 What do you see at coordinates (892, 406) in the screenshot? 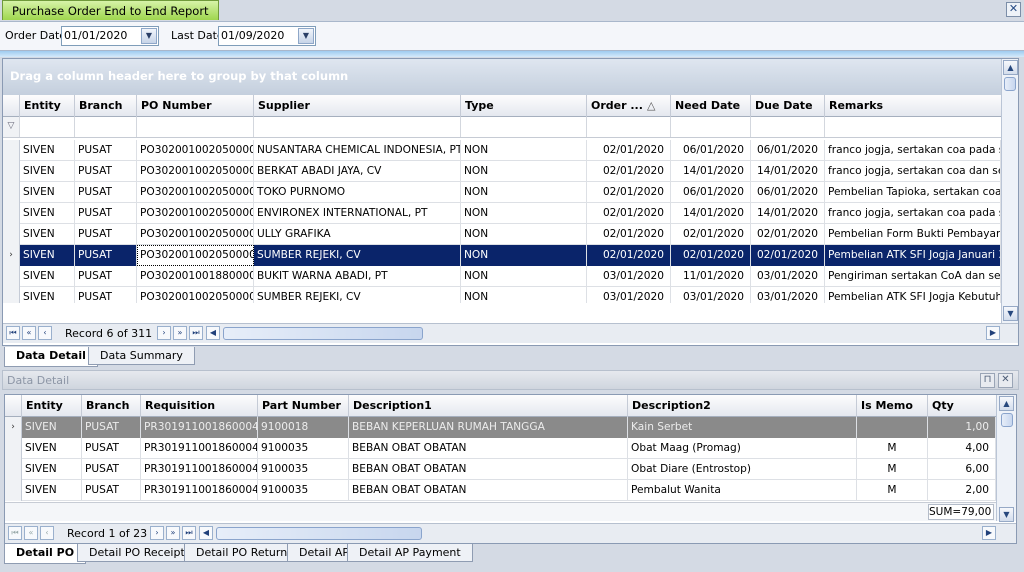
I see `col-header-is-memo: Is Memo` at bounding box center [892, 406].